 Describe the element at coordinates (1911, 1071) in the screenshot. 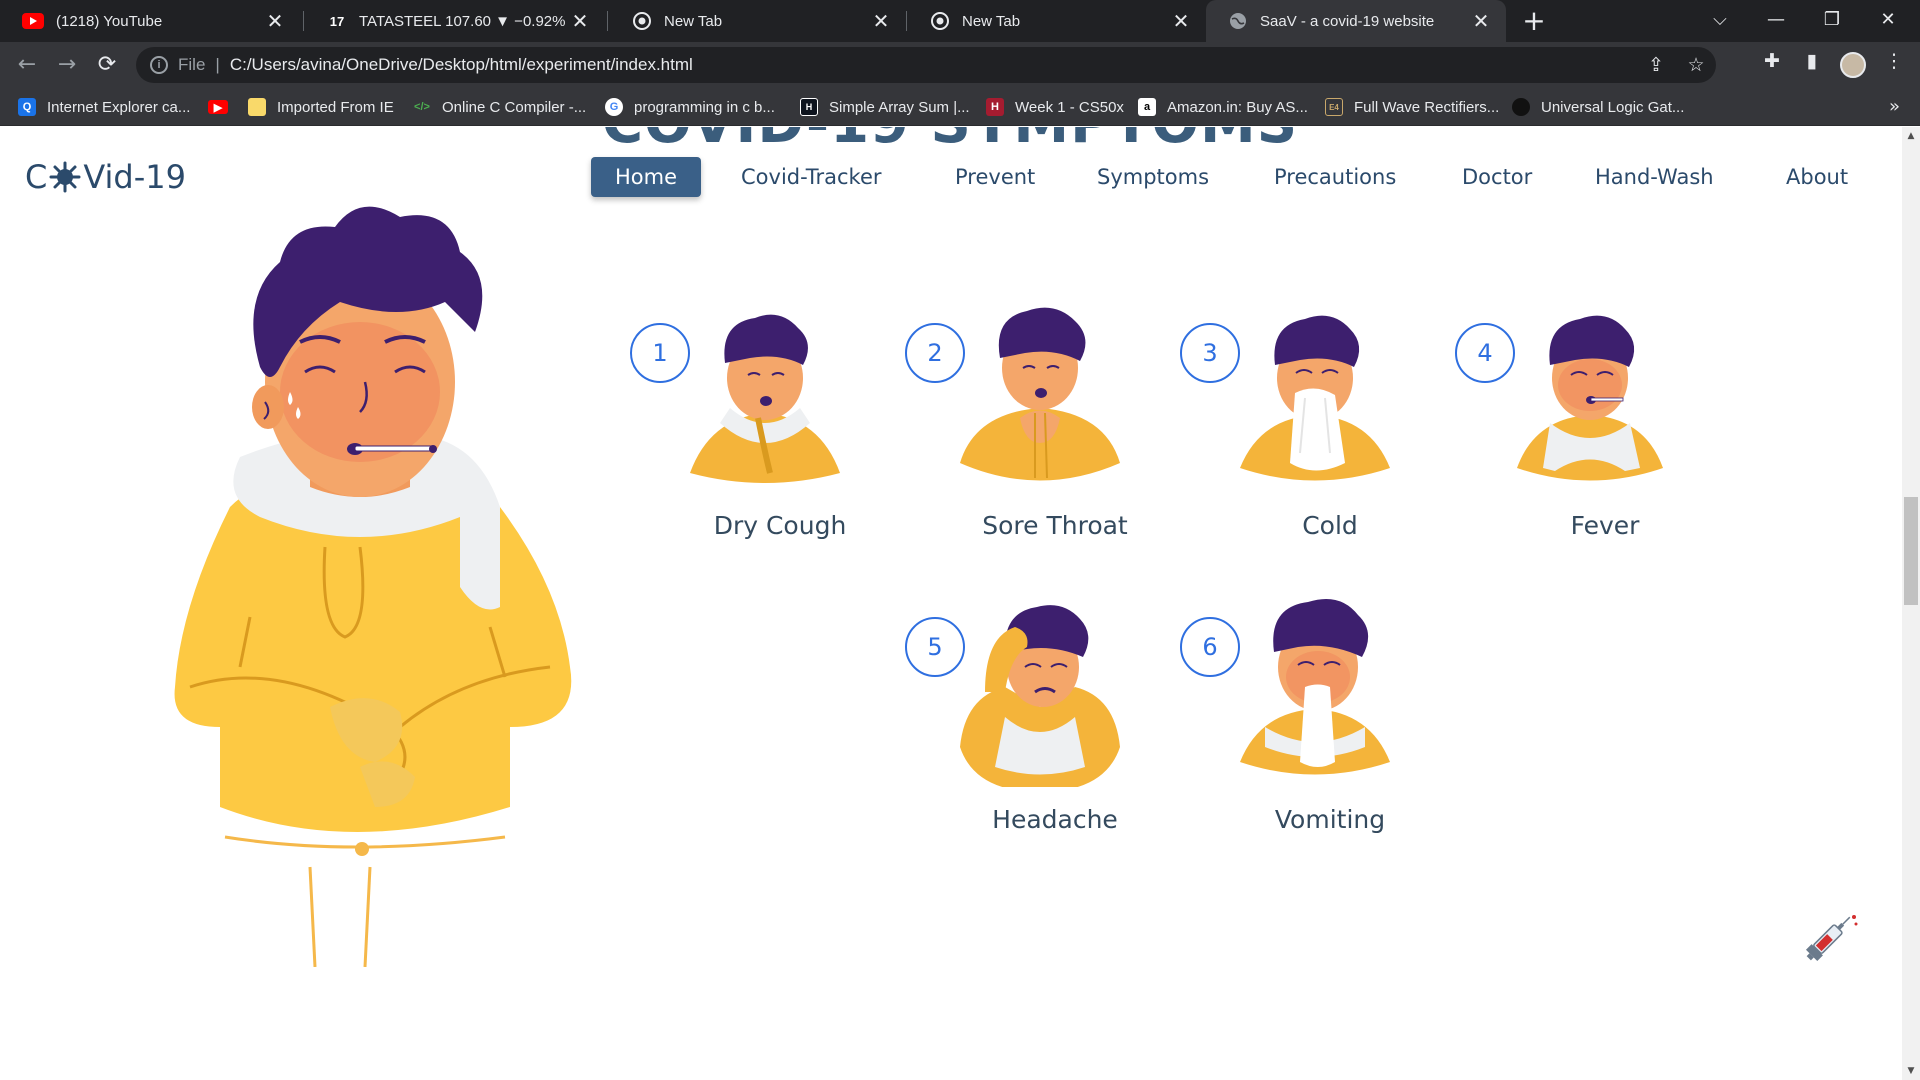

I see `scroll-down-arrow-icon: ▼` at that location.